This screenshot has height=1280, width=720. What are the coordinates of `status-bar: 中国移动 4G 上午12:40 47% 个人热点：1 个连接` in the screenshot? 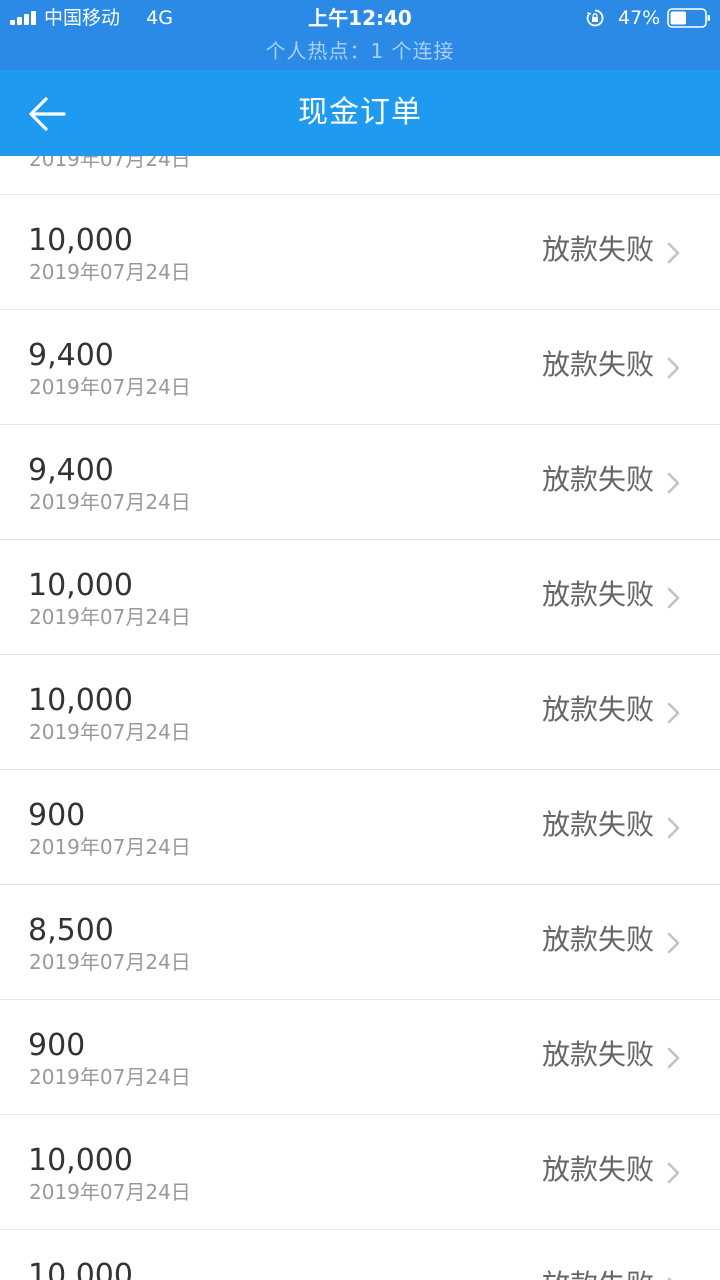 It's located at (360, 35).